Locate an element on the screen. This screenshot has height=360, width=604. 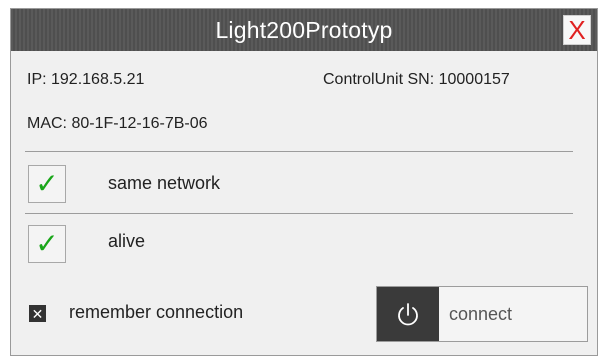
power-icon-area is located at coordinates (408, 314).